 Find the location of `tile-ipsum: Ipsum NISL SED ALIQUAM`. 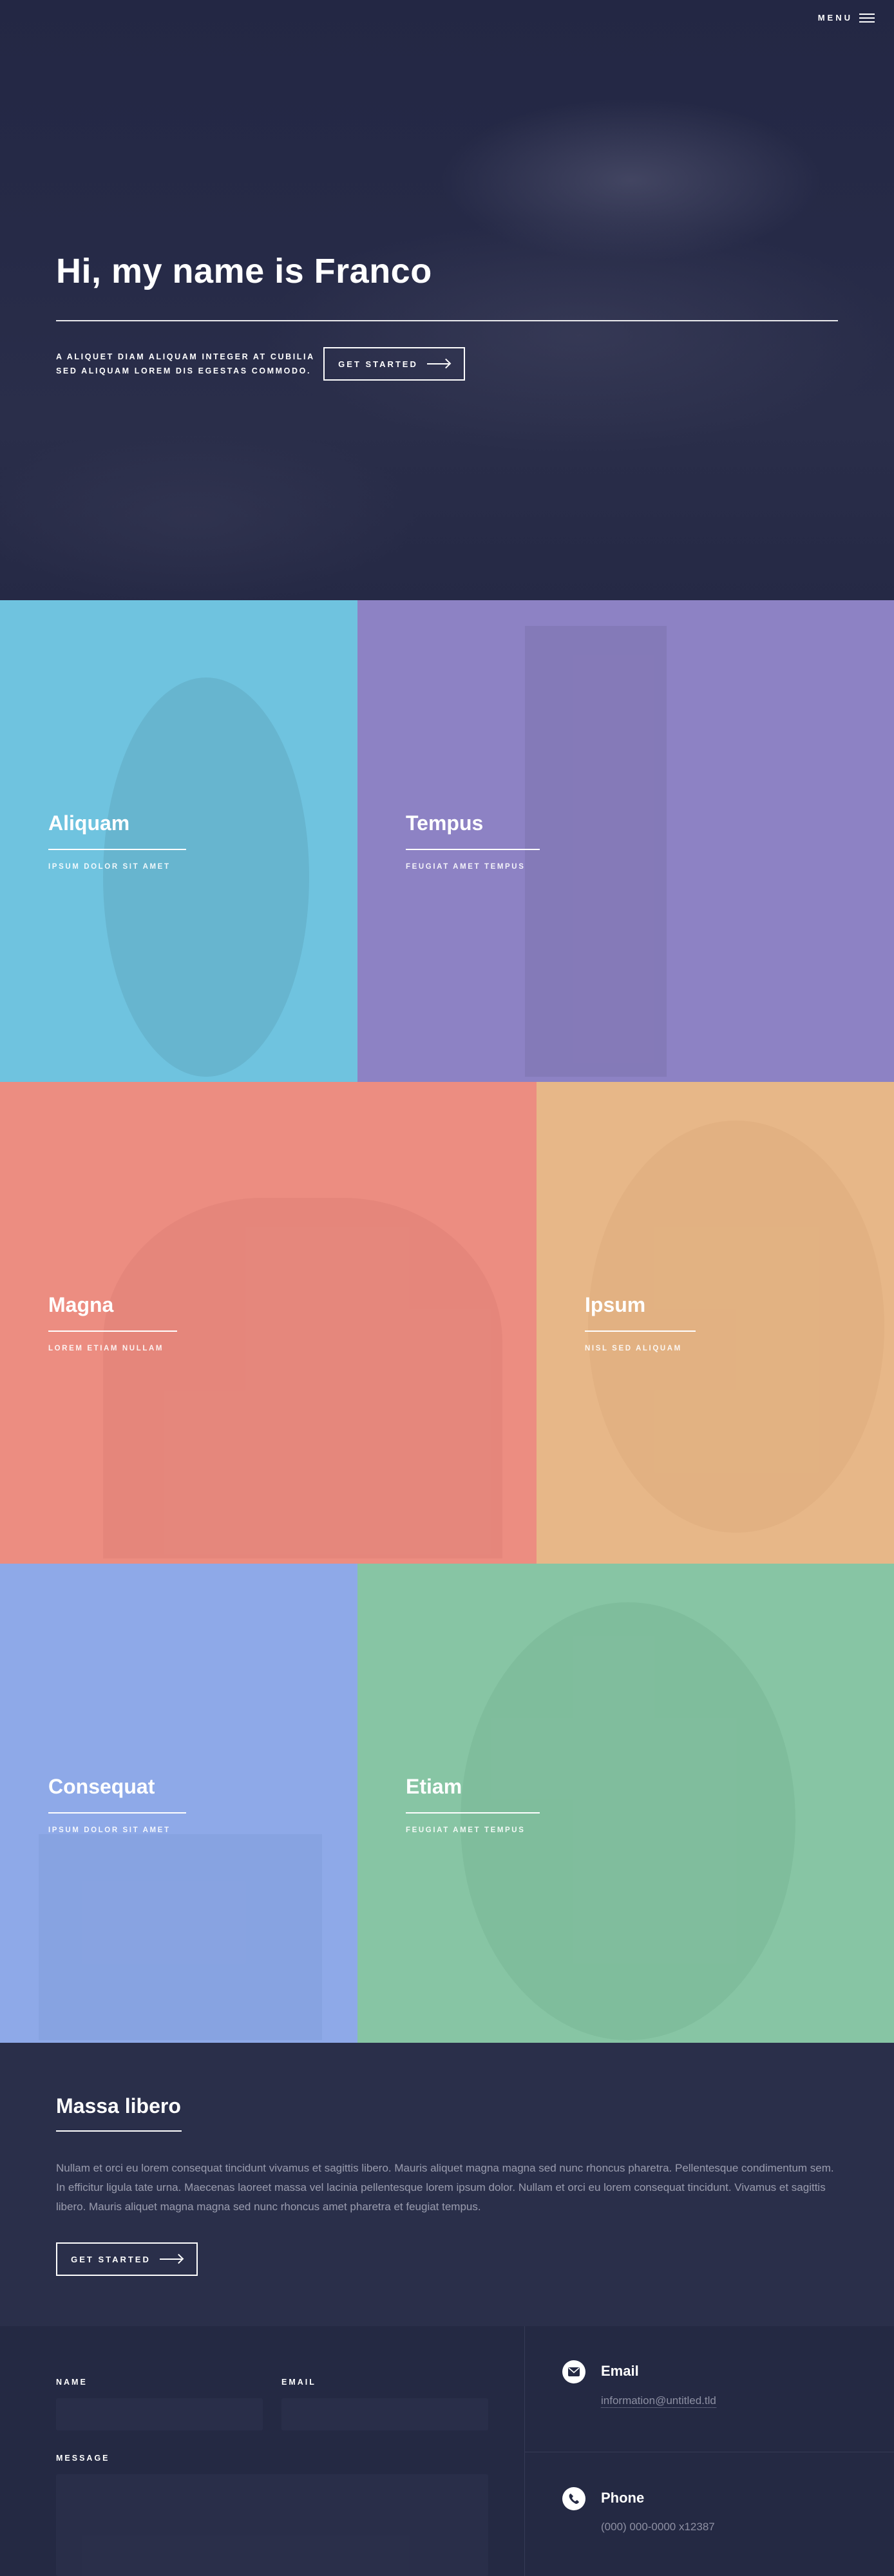

tile-ipsum: Ipsum NISL SED ALIQUAM is located at coordinates (715, 1323).